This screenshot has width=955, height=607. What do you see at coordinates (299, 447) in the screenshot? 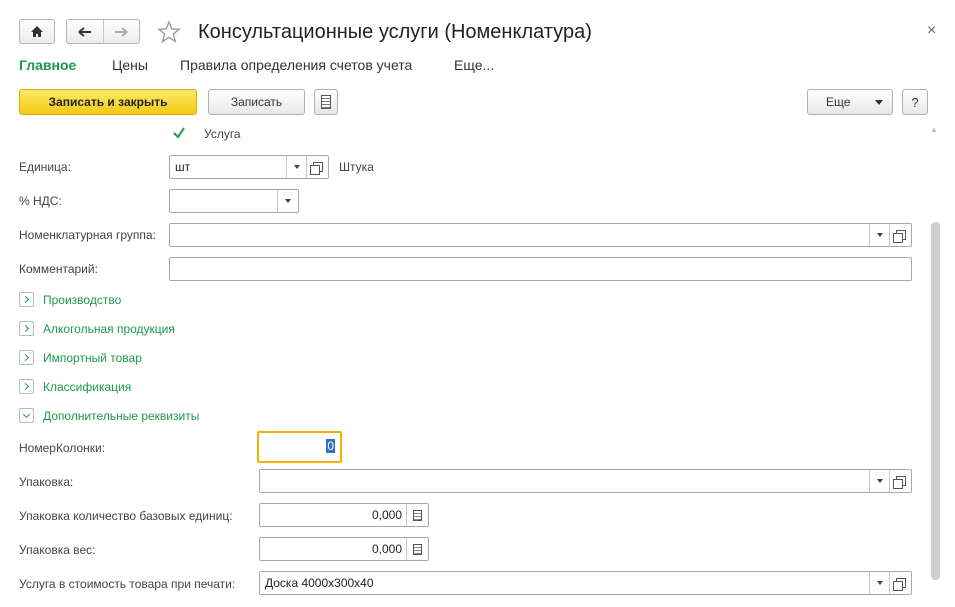
I see `column-no-field: 0` at bounding box center [299, 447].